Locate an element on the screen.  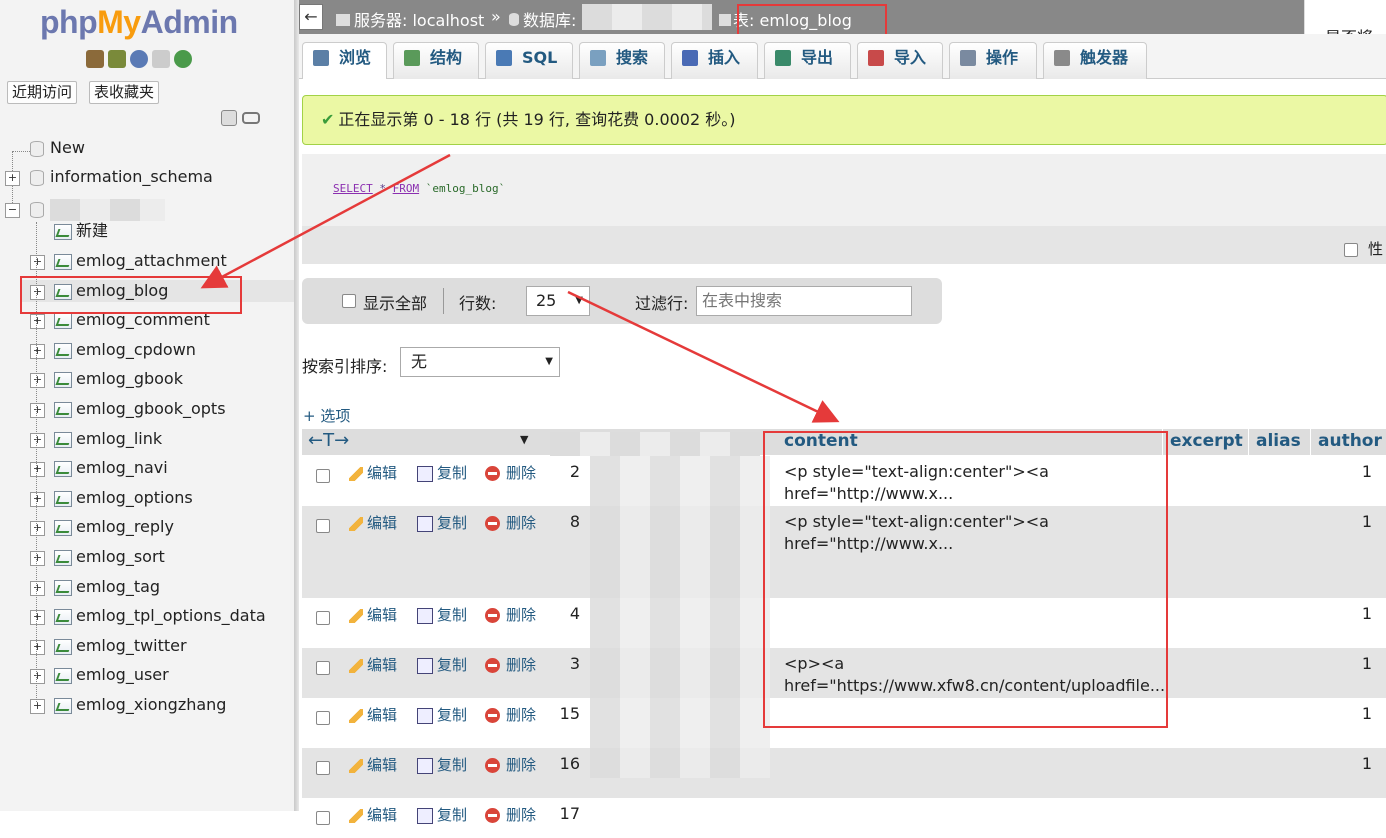
row-checkbox is located at coordinates (323, 818).